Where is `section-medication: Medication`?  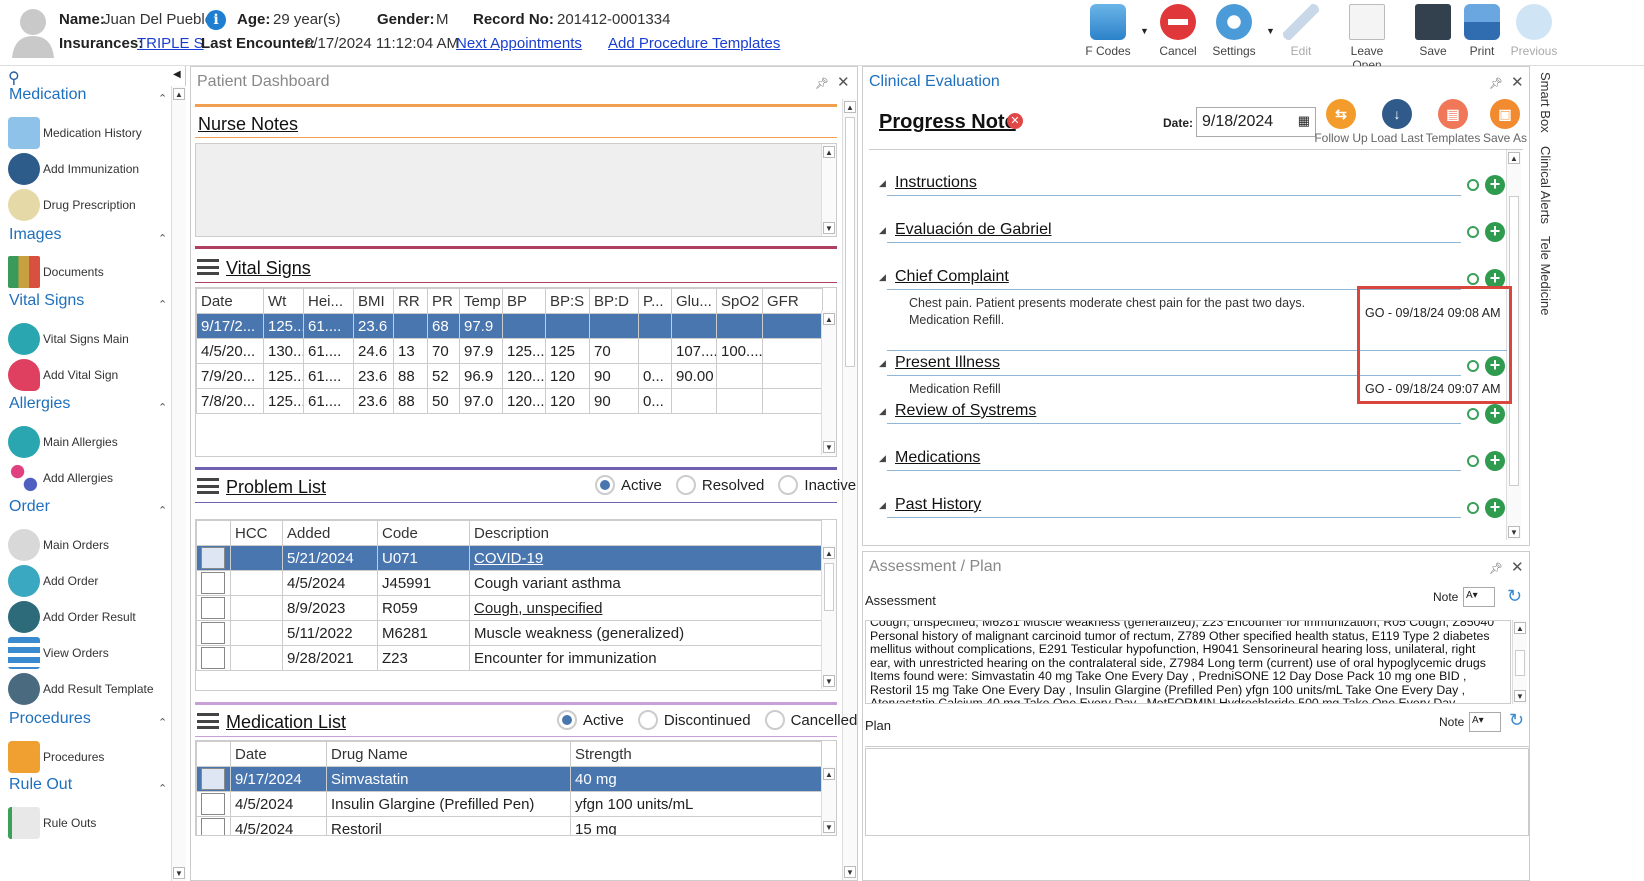
section-medication: Medication is located at coordinates (47, 95).